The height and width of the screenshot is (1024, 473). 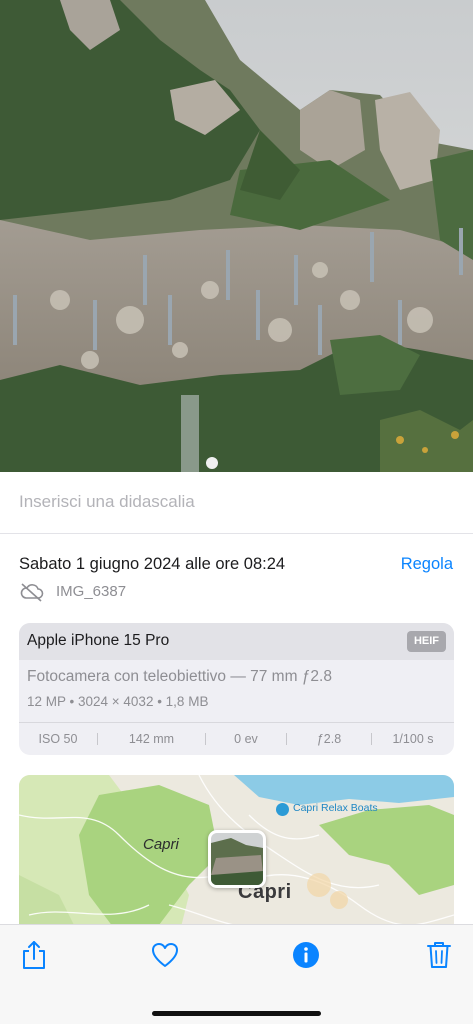 What do you see at coordinates (335, 808) in the screenshot?
I see `poi-label: Capri Relax Boats` at bounding box center [335, 808].